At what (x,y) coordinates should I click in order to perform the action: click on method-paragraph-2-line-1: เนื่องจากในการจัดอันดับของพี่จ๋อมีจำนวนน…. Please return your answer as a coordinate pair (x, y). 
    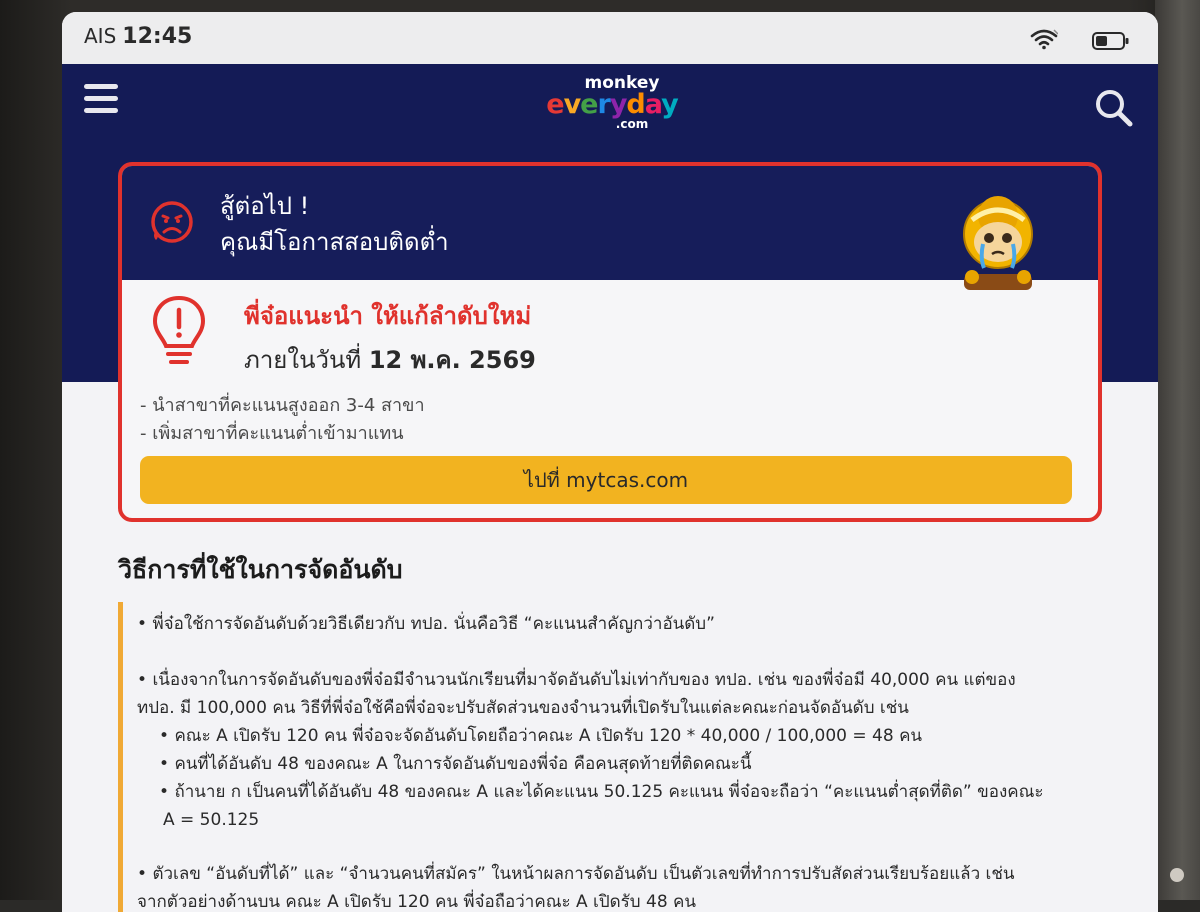
    Looking at the image, I should click on (617, 680).